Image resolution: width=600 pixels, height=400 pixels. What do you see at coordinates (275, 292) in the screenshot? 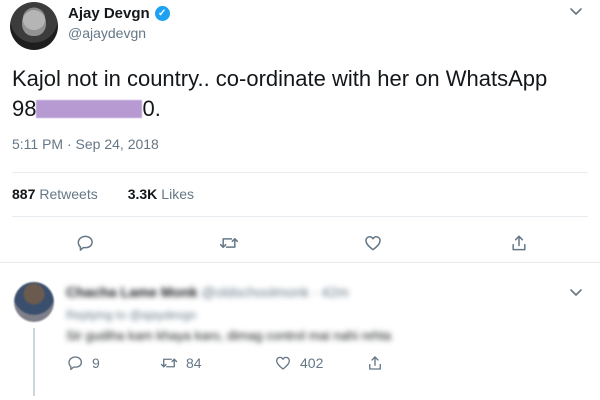
I see `reply-meta: @oldschoolmonk · 42m` at bounding box center [275, 292].